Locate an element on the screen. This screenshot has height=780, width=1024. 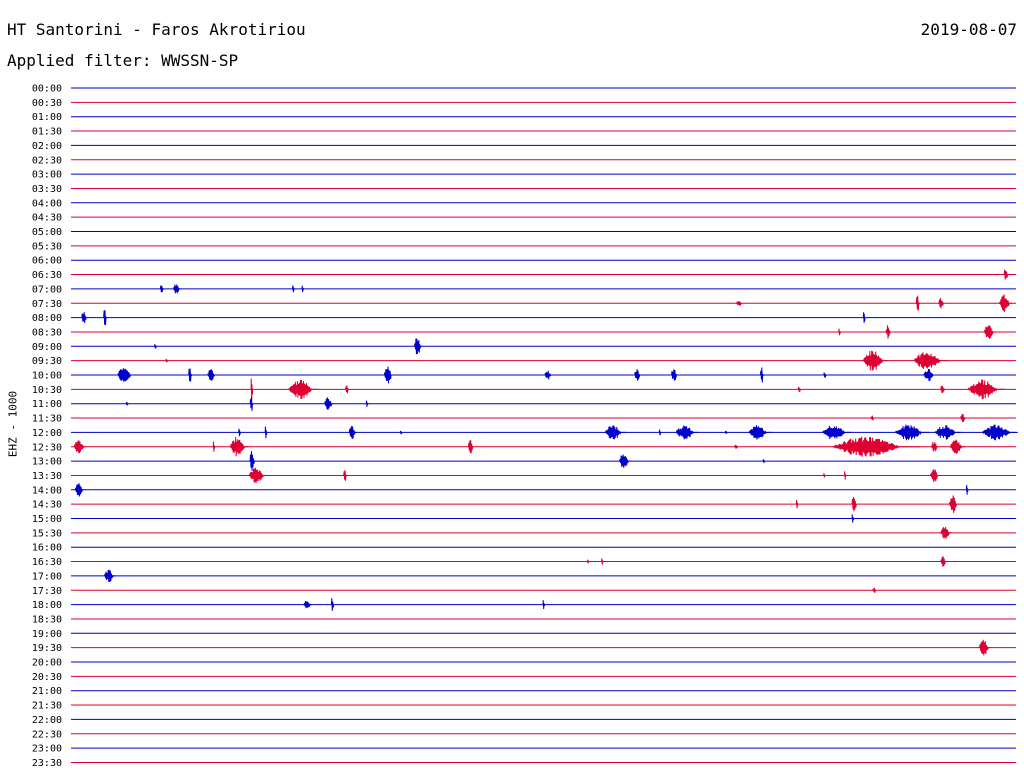
row-label: 09:30 is located at coordinates (47, 361).